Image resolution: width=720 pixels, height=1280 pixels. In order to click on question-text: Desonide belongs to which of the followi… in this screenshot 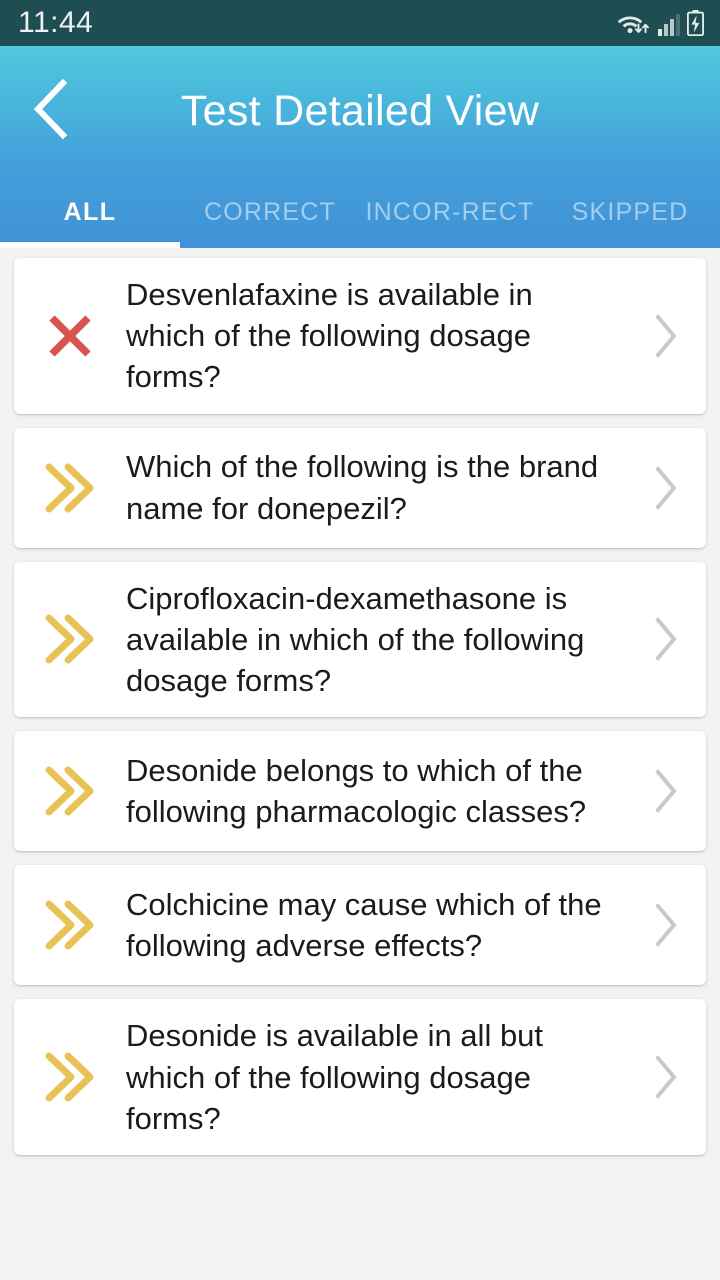, I will do `click(356, 791)`.